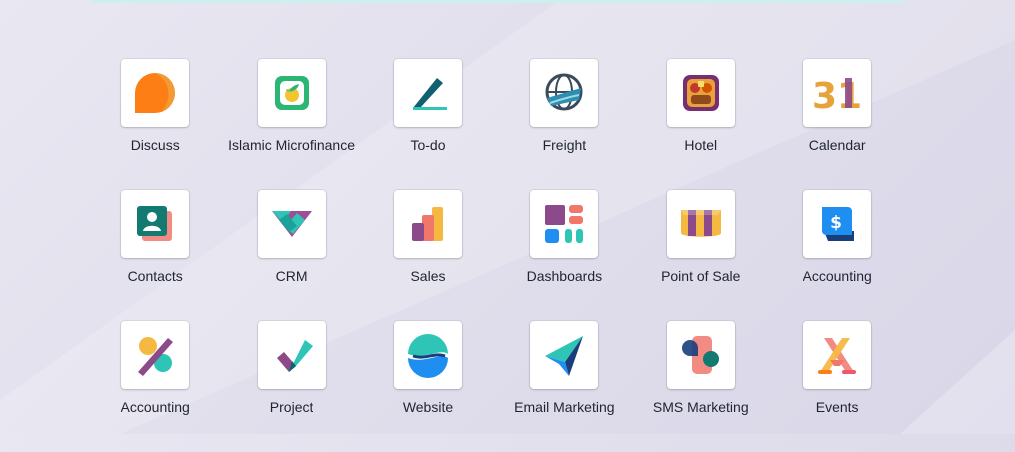 This screenshot has width=1015, height=452. I want to click on app-label: Project, so click(291, 407).